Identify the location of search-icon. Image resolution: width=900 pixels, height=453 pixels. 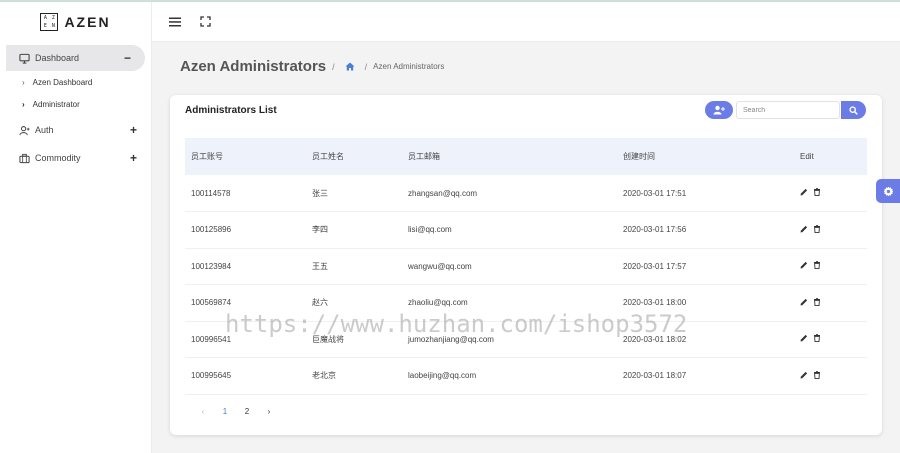
(853, 110).